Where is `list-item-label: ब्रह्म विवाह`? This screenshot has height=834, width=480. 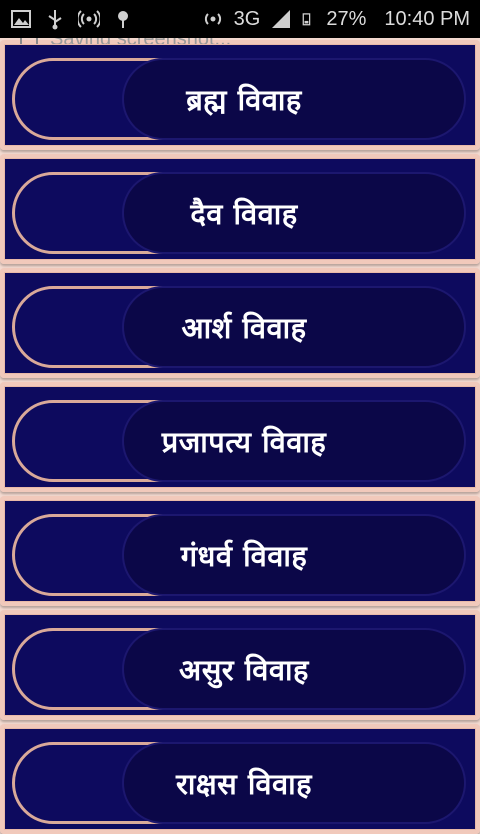 list-item-label: ब्रह्म विवाह is located at coordinates (244, 99).